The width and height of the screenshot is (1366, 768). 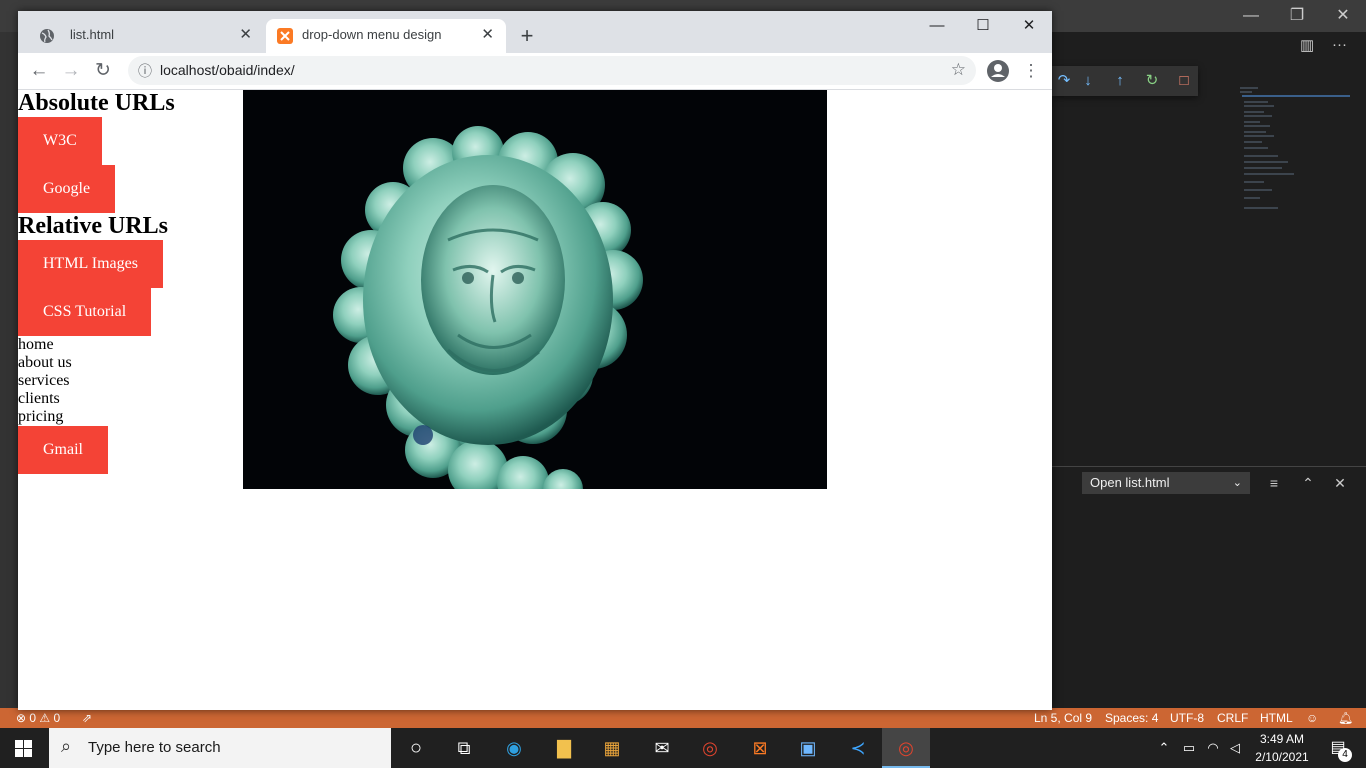 What do you see at coordinates (1345, 718) in the screenshot?
I see `notifications-bell-icon: 🔔︎` at bounding box center [1345, 718].